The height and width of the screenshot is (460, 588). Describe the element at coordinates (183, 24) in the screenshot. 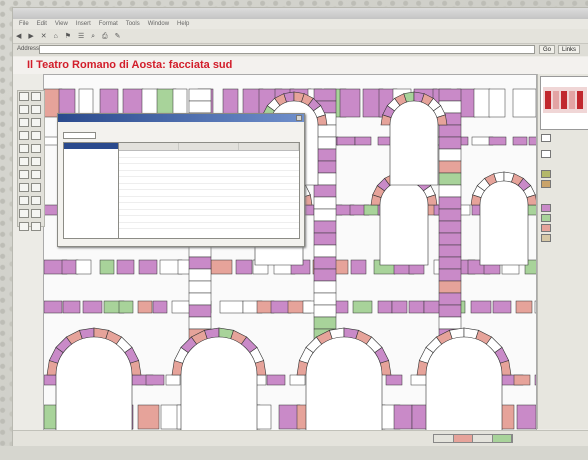

I see `menu-item-help: Help` at that location.